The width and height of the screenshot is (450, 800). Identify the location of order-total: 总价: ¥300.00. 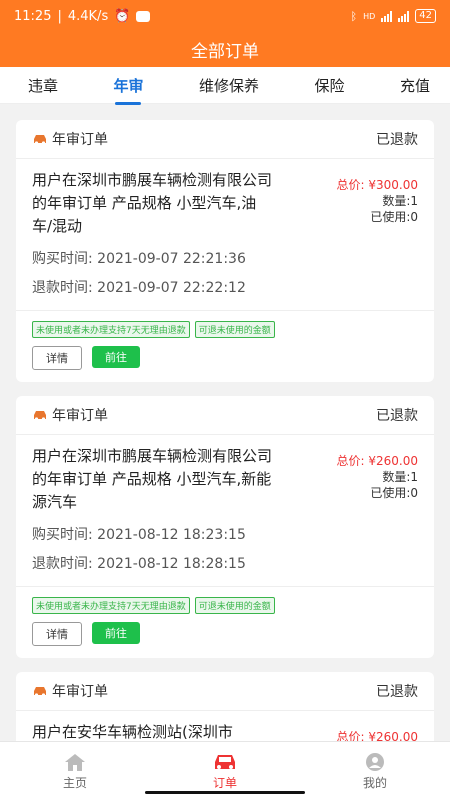
(377, 185).